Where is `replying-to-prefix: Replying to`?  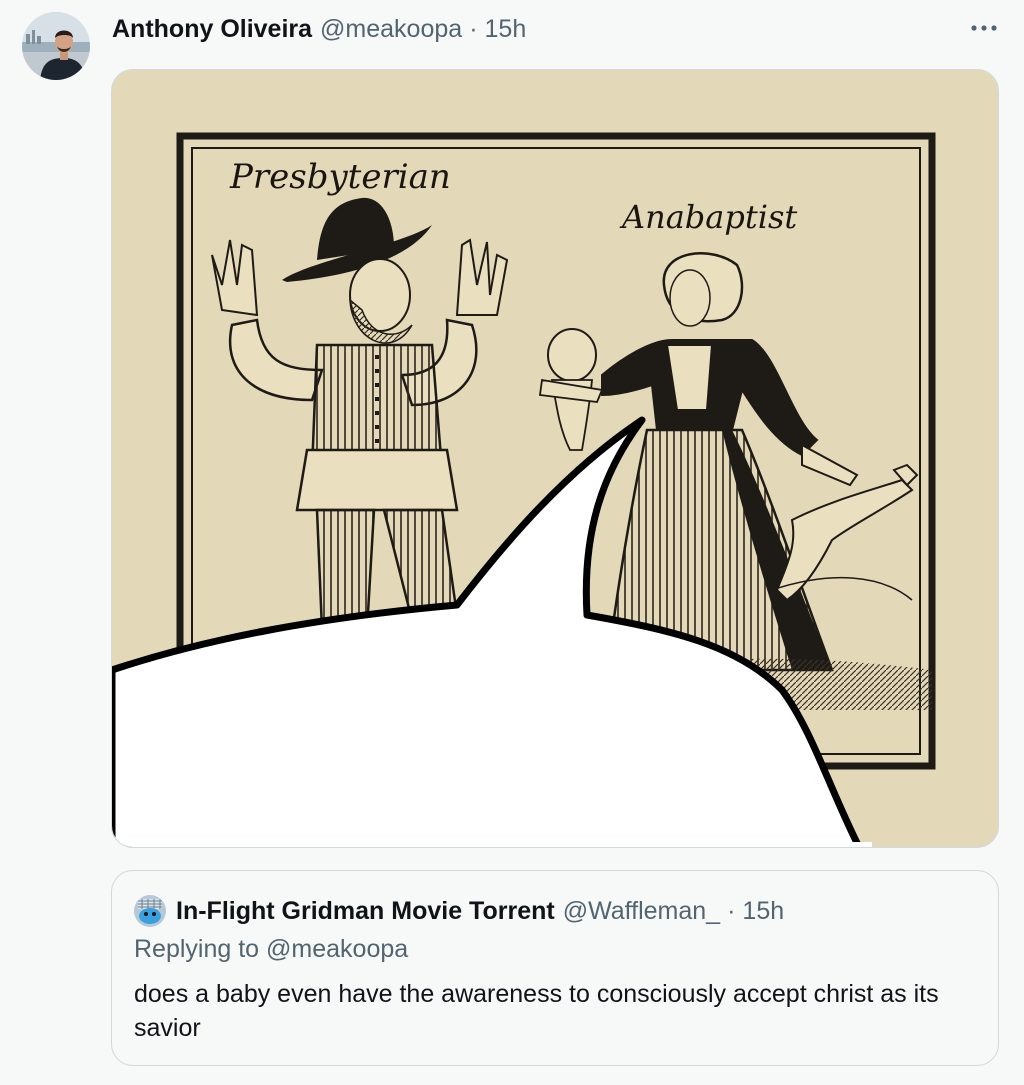 replying-to-prefix: Replying to is located at coordinates (197, 949).